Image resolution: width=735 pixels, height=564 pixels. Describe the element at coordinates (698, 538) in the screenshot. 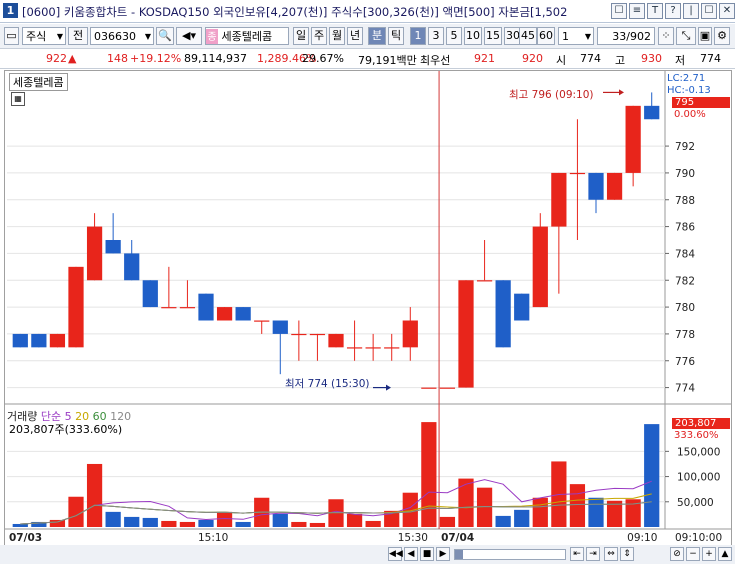

I see `time-axis-current-label: 09:10:00` at that location.